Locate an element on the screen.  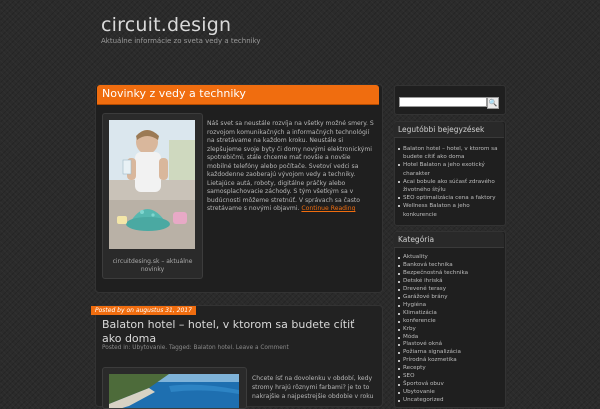
featured-photo-caption: circuitdesing.sk – aktuálne novinky is located at coordinates (152, 265).